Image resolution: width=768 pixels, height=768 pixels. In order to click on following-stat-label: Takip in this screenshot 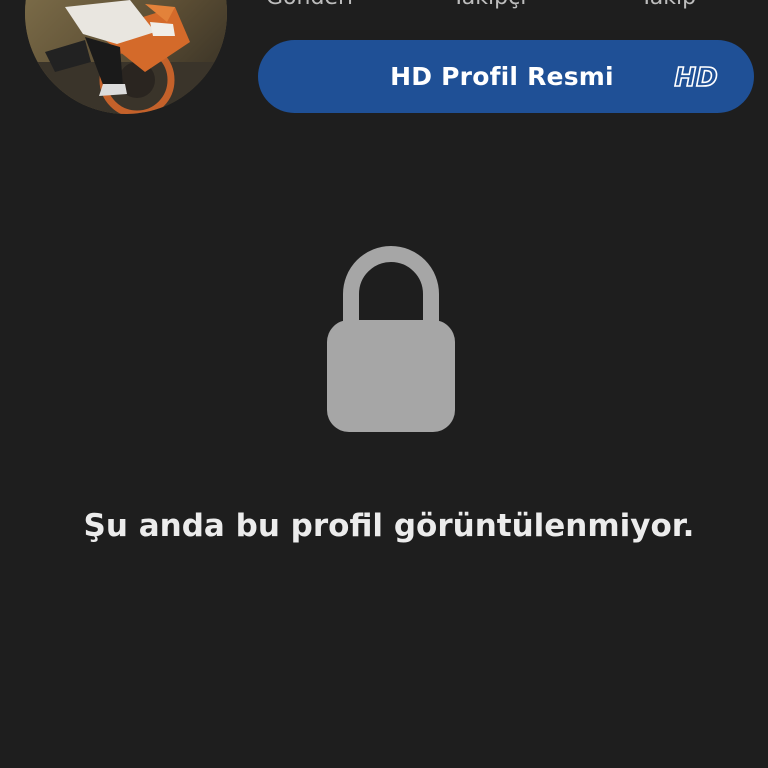, I will do `click(668, 4)`.